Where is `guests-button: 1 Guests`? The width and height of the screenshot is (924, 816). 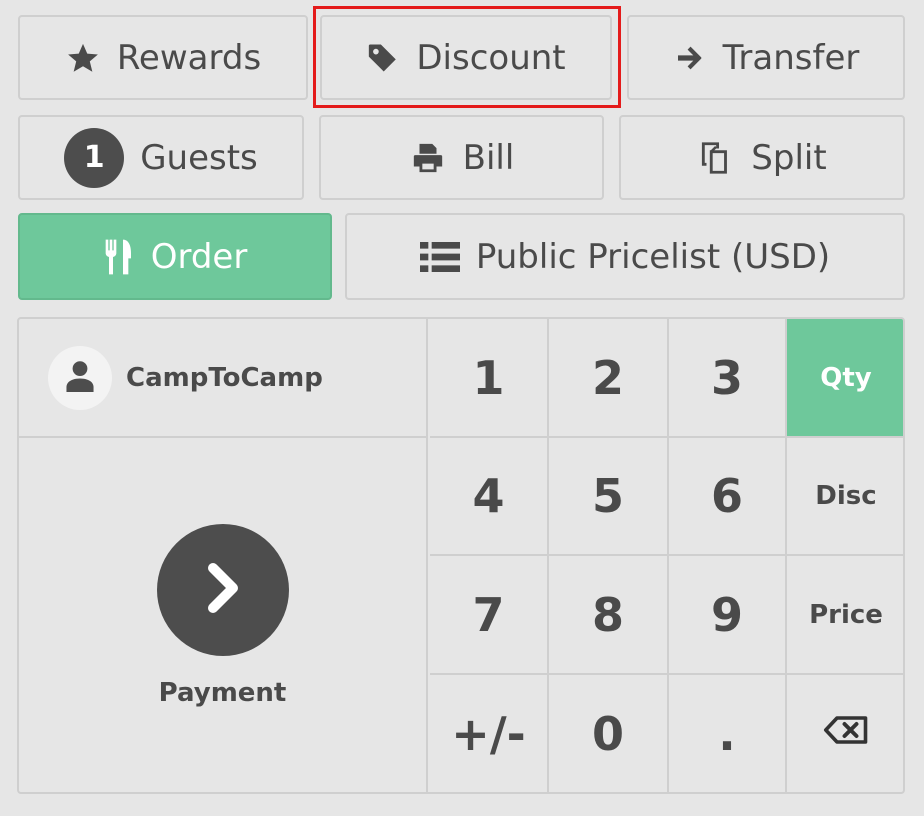
guests-button: 1 Guests is located at coordinates (161, 157).